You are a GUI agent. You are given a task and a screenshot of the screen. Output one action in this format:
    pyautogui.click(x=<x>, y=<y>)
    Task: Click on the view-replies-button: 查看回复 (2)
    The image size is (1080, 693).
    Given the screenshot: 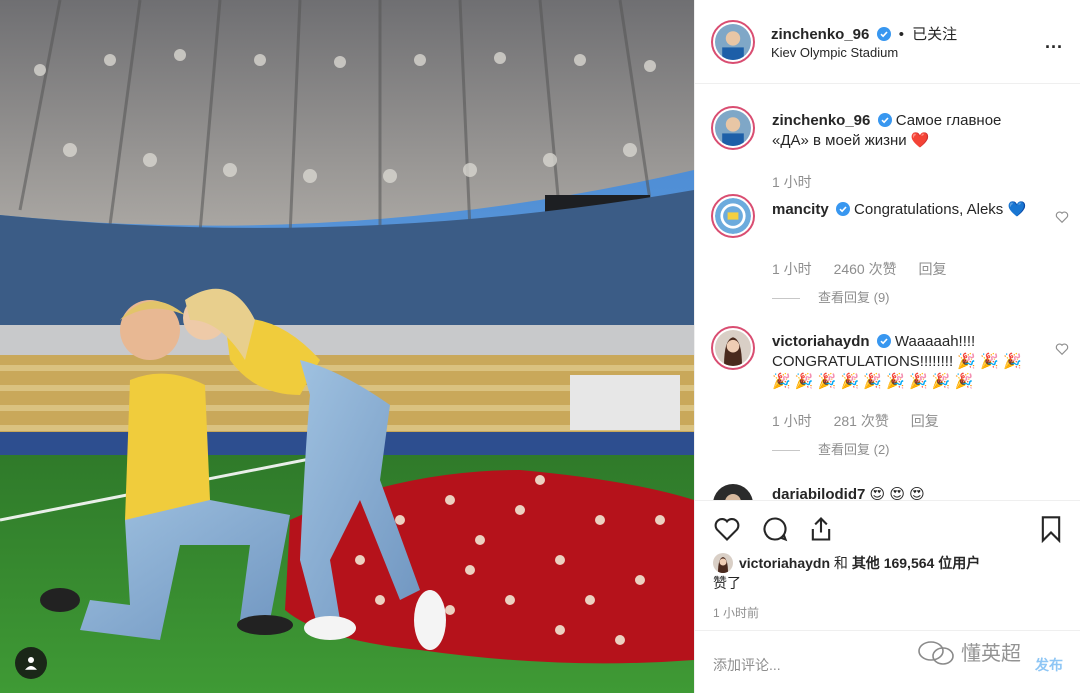 What is the action you would take?
    pyautogui.click(x=831, y=448)
    